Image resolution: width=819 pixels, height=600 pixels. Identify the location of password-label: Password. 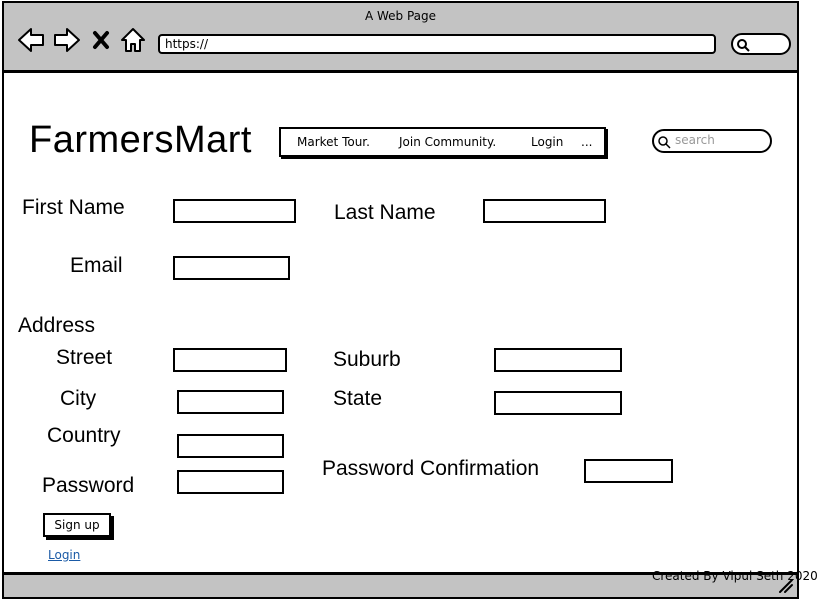
(88, 485).